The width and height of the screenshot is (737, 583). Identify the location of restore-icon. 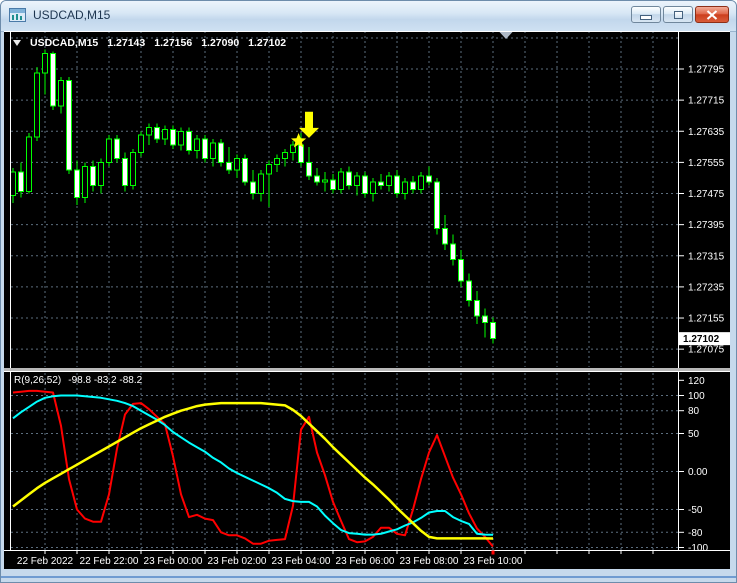
(678, 14).